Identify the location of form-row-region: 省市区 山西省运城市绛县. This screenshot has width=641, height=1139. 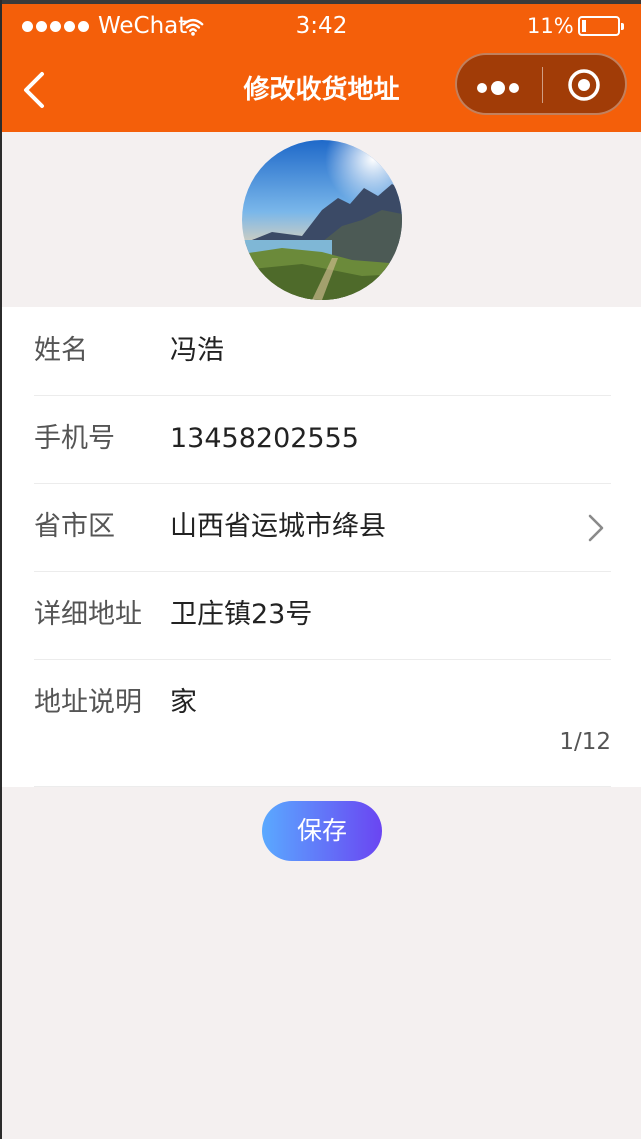
(322, 527).